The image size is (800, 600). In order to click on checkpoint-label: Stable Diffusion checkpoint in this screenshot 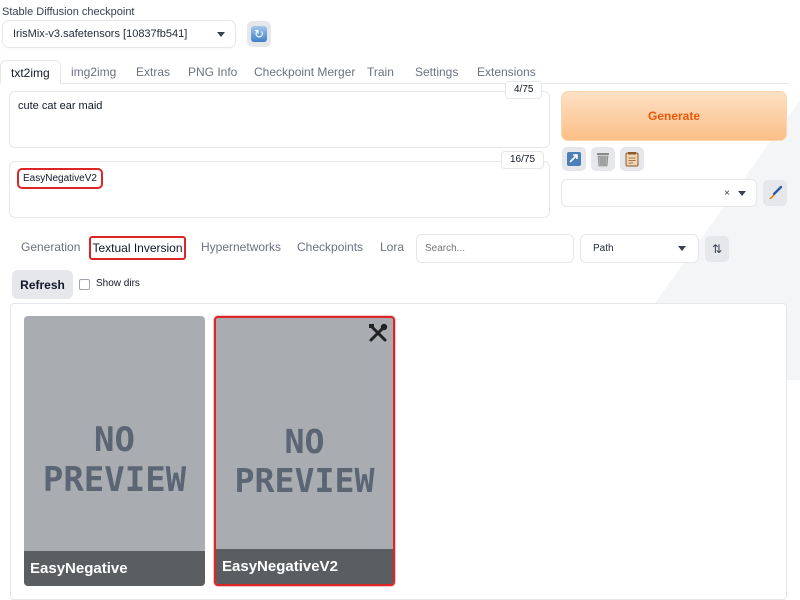, I will do `click(68, 12)`.